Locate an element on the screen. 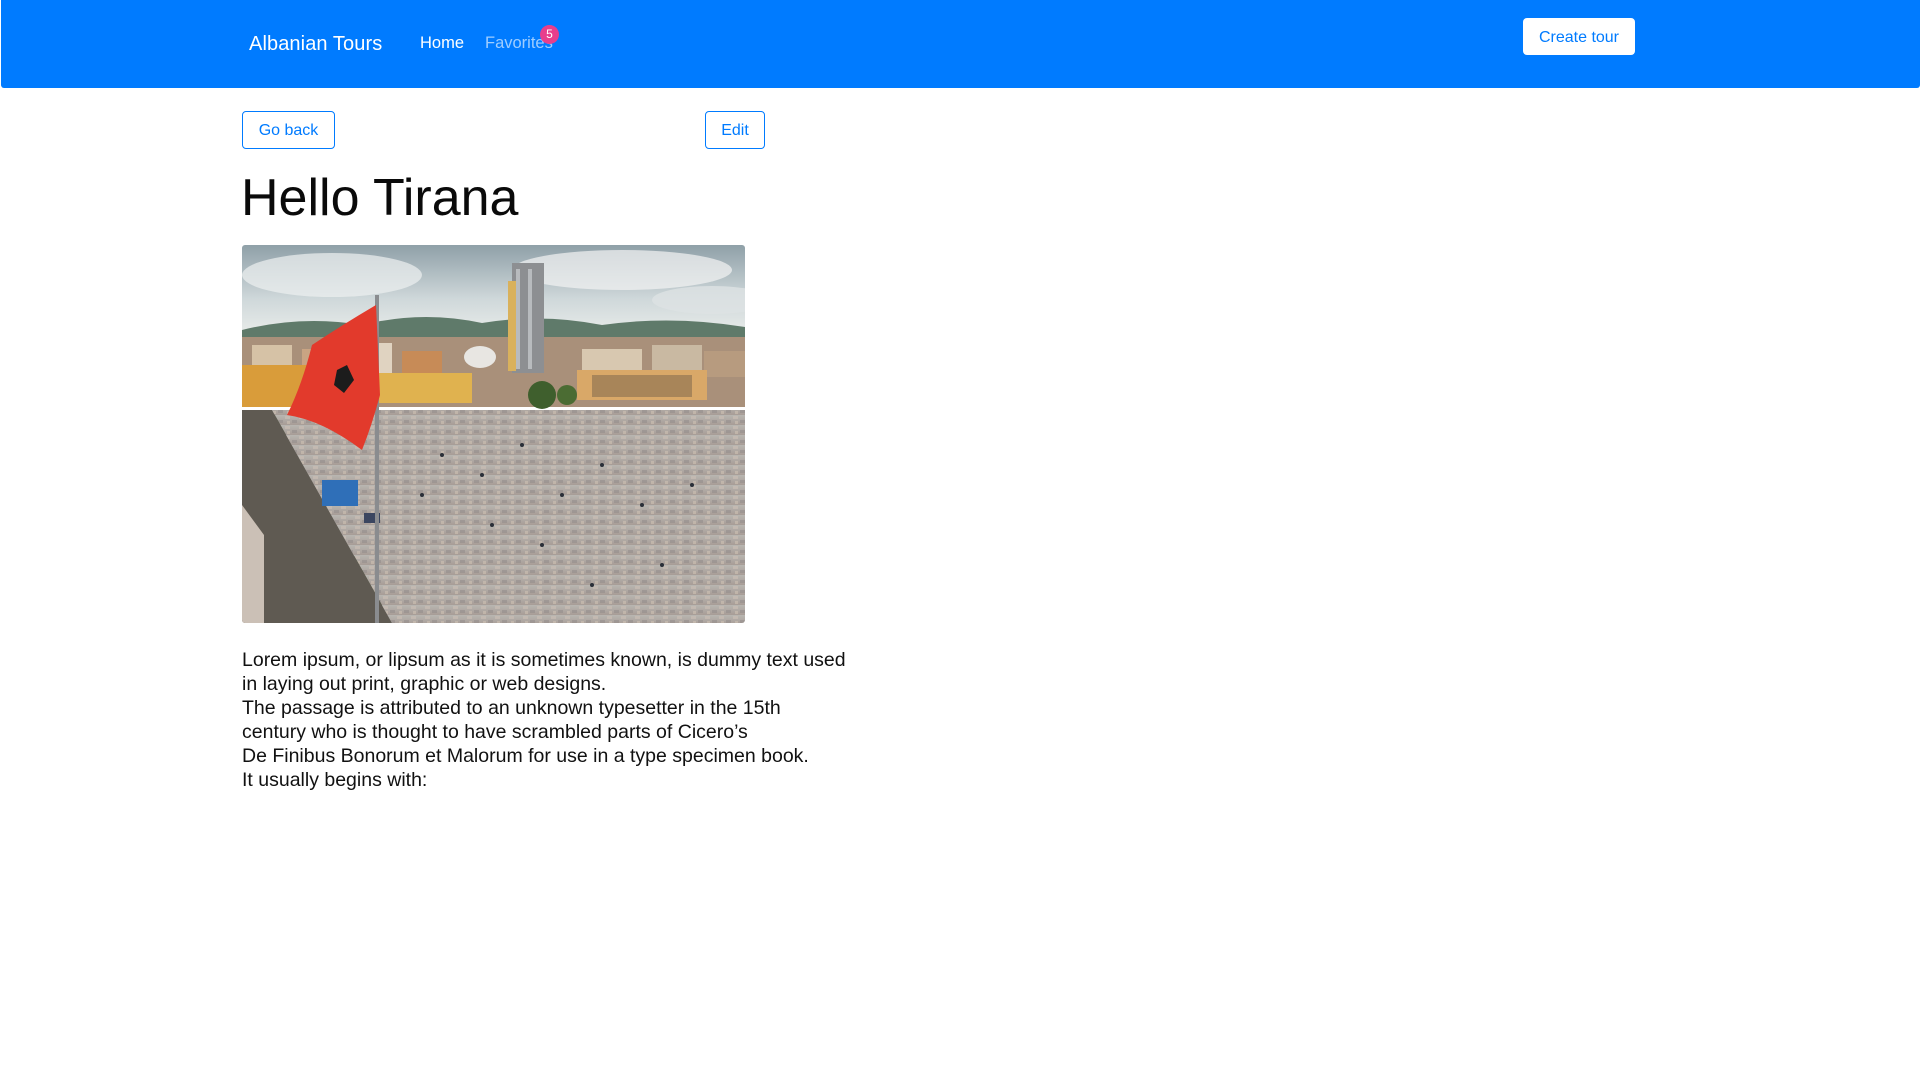 Image resolution: width=1920 pixels, height=1080 pixels. edit-button: Edit is located at coordinates (735, 130).